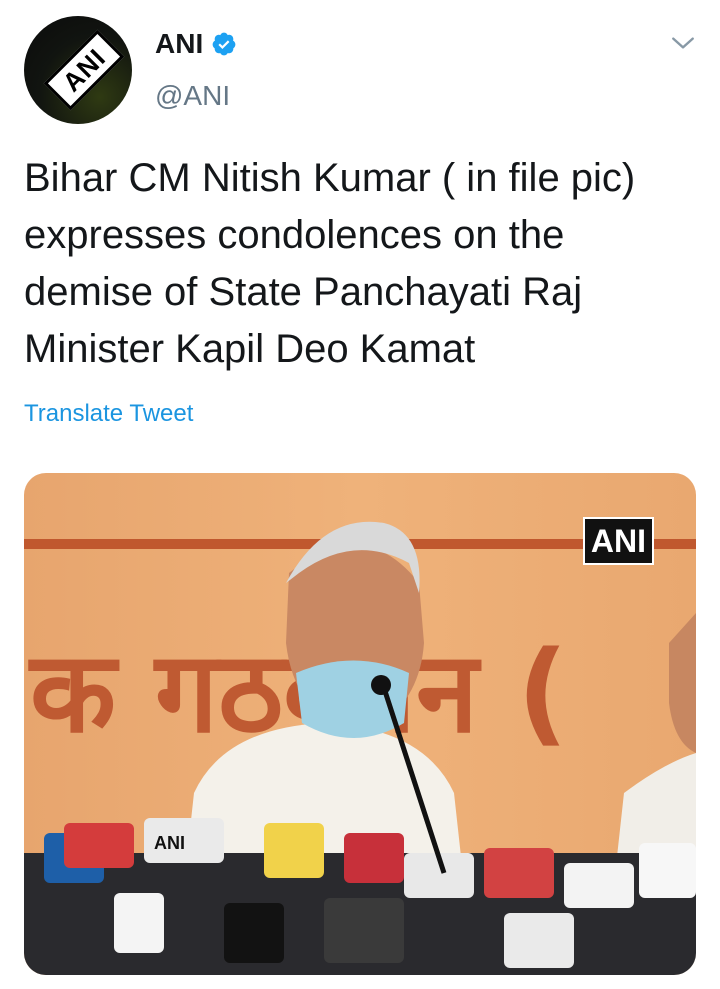  What do you see at coordinates (179, 44) in the screenshot?
I see `display-name: ANI` at bounding box center [179, 44].